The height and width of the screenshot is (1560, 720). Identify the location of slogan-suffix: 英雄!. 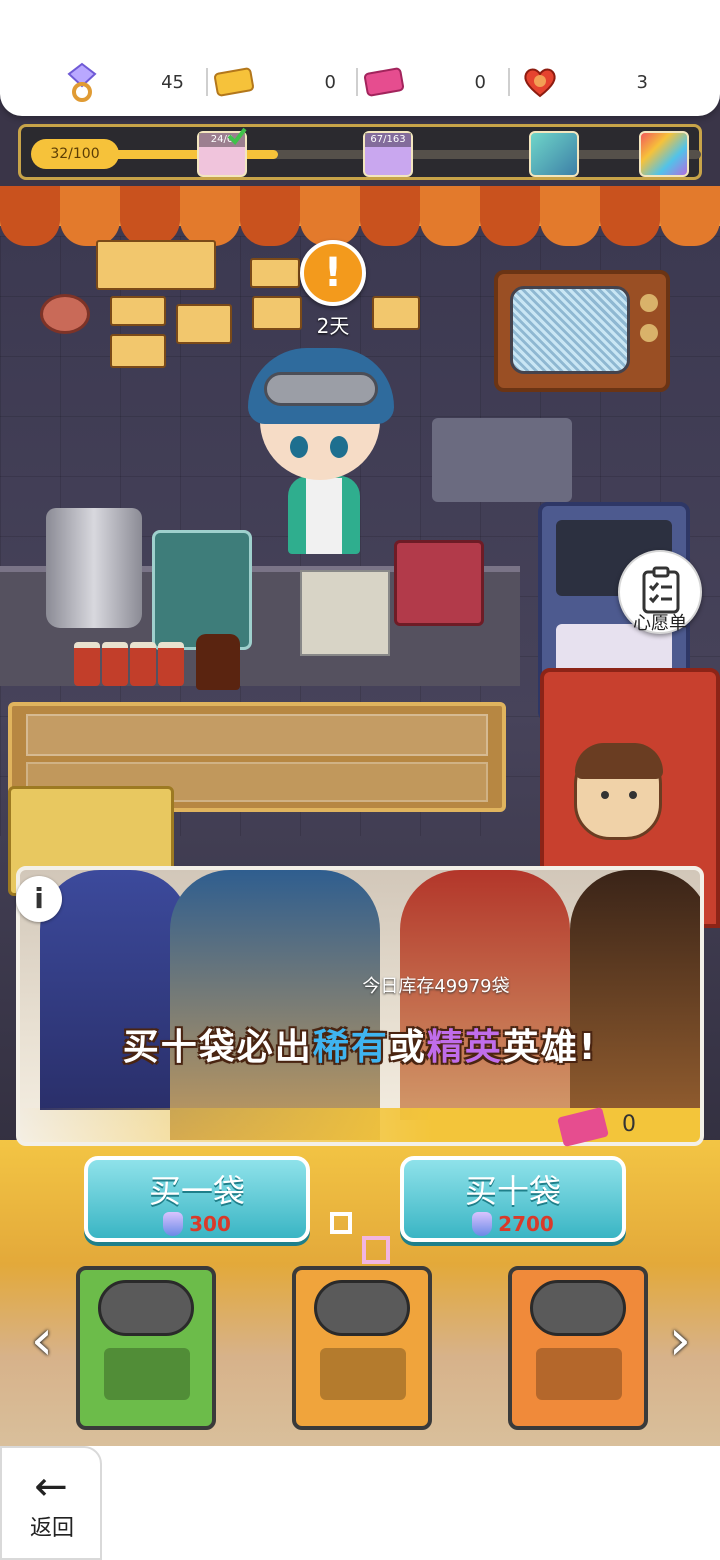
(550, 1047).